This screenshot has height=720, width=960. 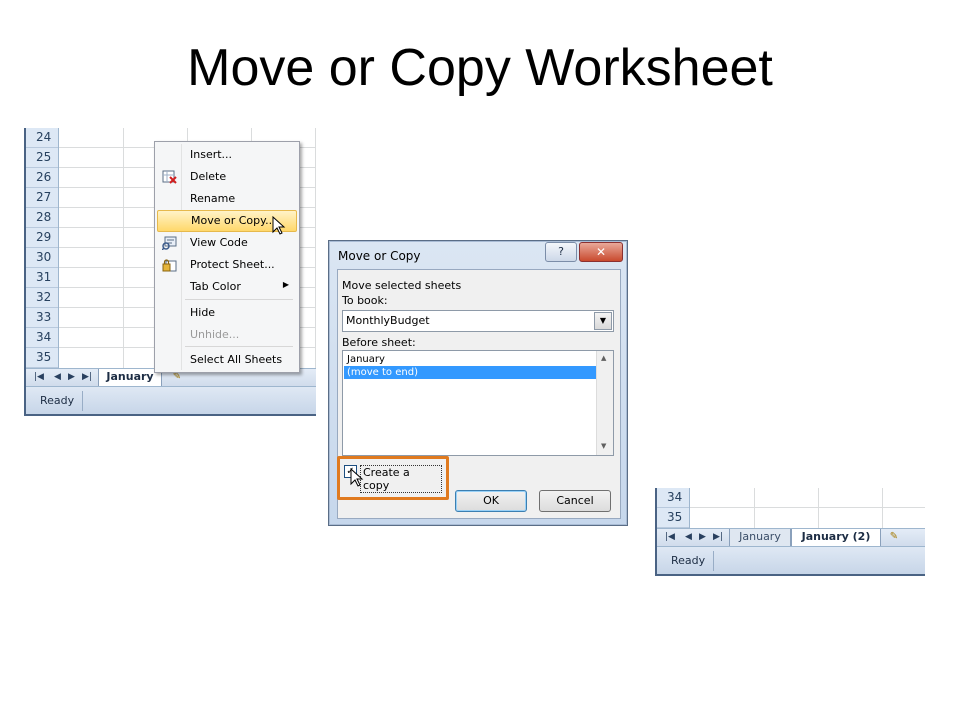 What do you see at coordinates (603, 446) in the screenshot?
I see `scroll-down-icon: ▼` at bounding box center [603, 446].